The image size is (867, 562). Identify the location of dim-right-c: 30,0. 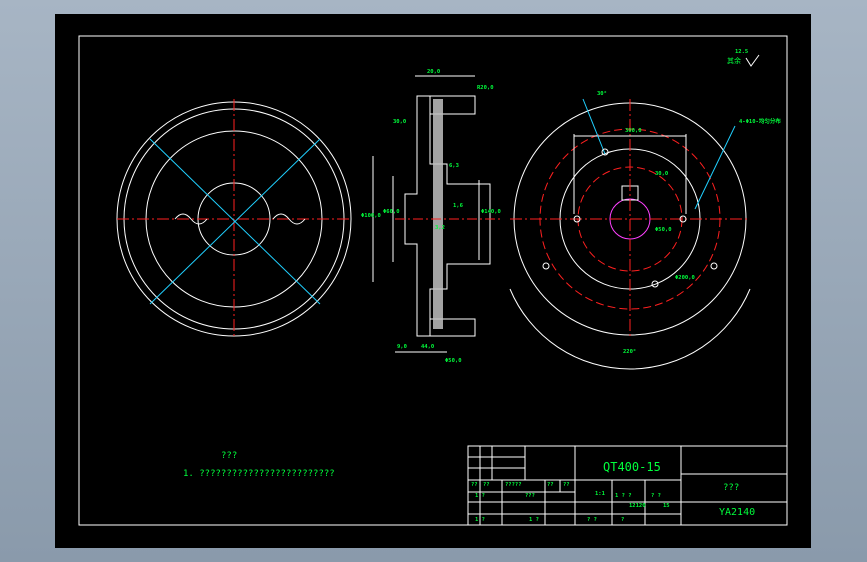
(662, 174).